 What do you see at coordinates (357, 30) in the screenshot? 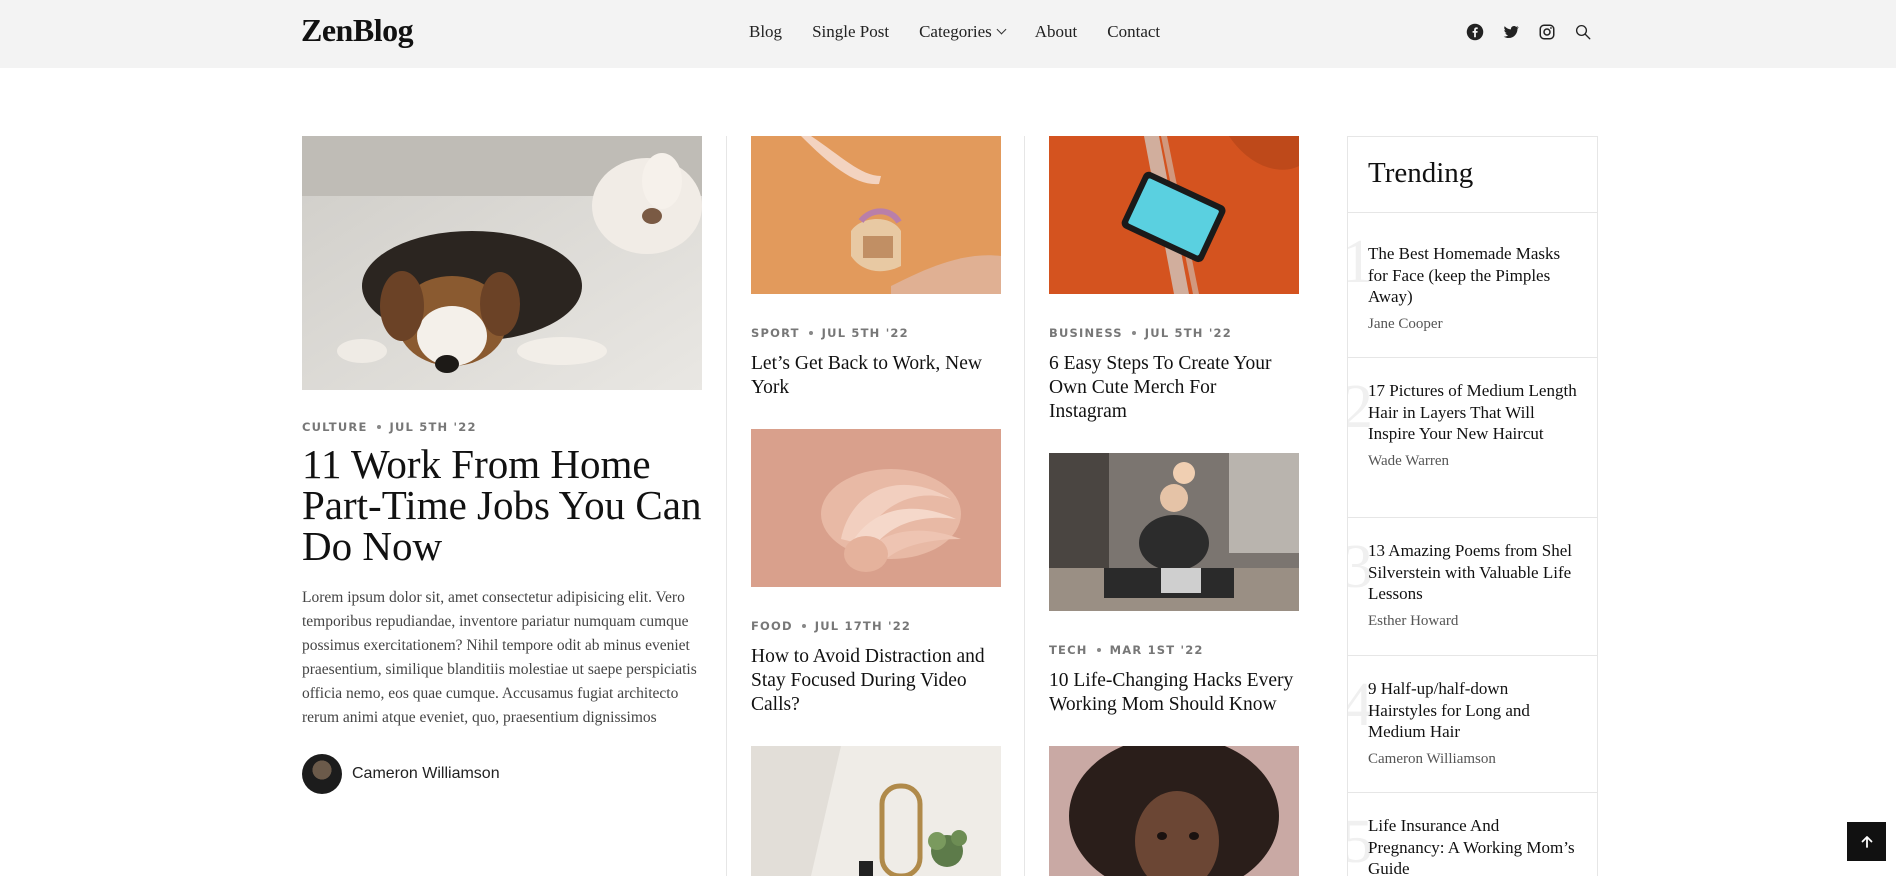
I see `site-logo: ZenBlog` at bounding box center [357, 30].